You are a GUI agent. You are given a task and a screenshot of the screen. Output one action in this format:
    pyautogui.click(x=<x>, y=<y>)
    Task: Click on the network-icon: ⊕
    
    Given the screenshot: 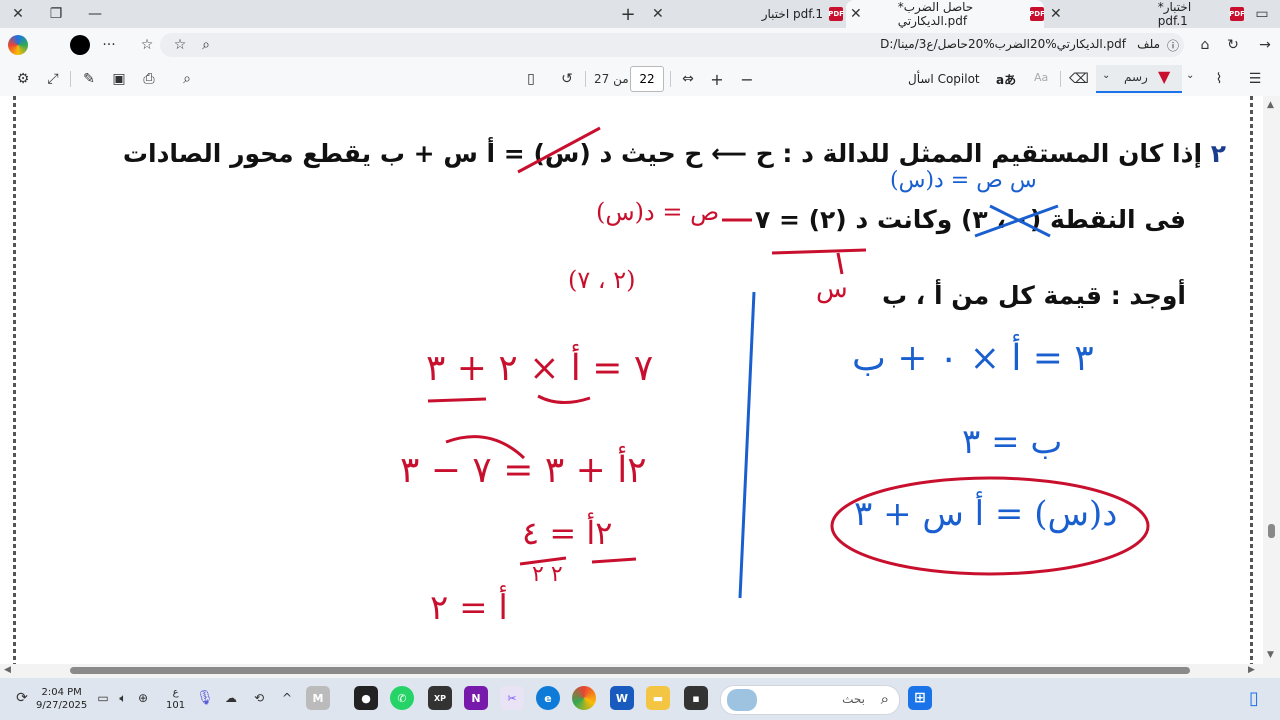 What is the action you would take?
    pyautogui.click(x=143, y=698)
    